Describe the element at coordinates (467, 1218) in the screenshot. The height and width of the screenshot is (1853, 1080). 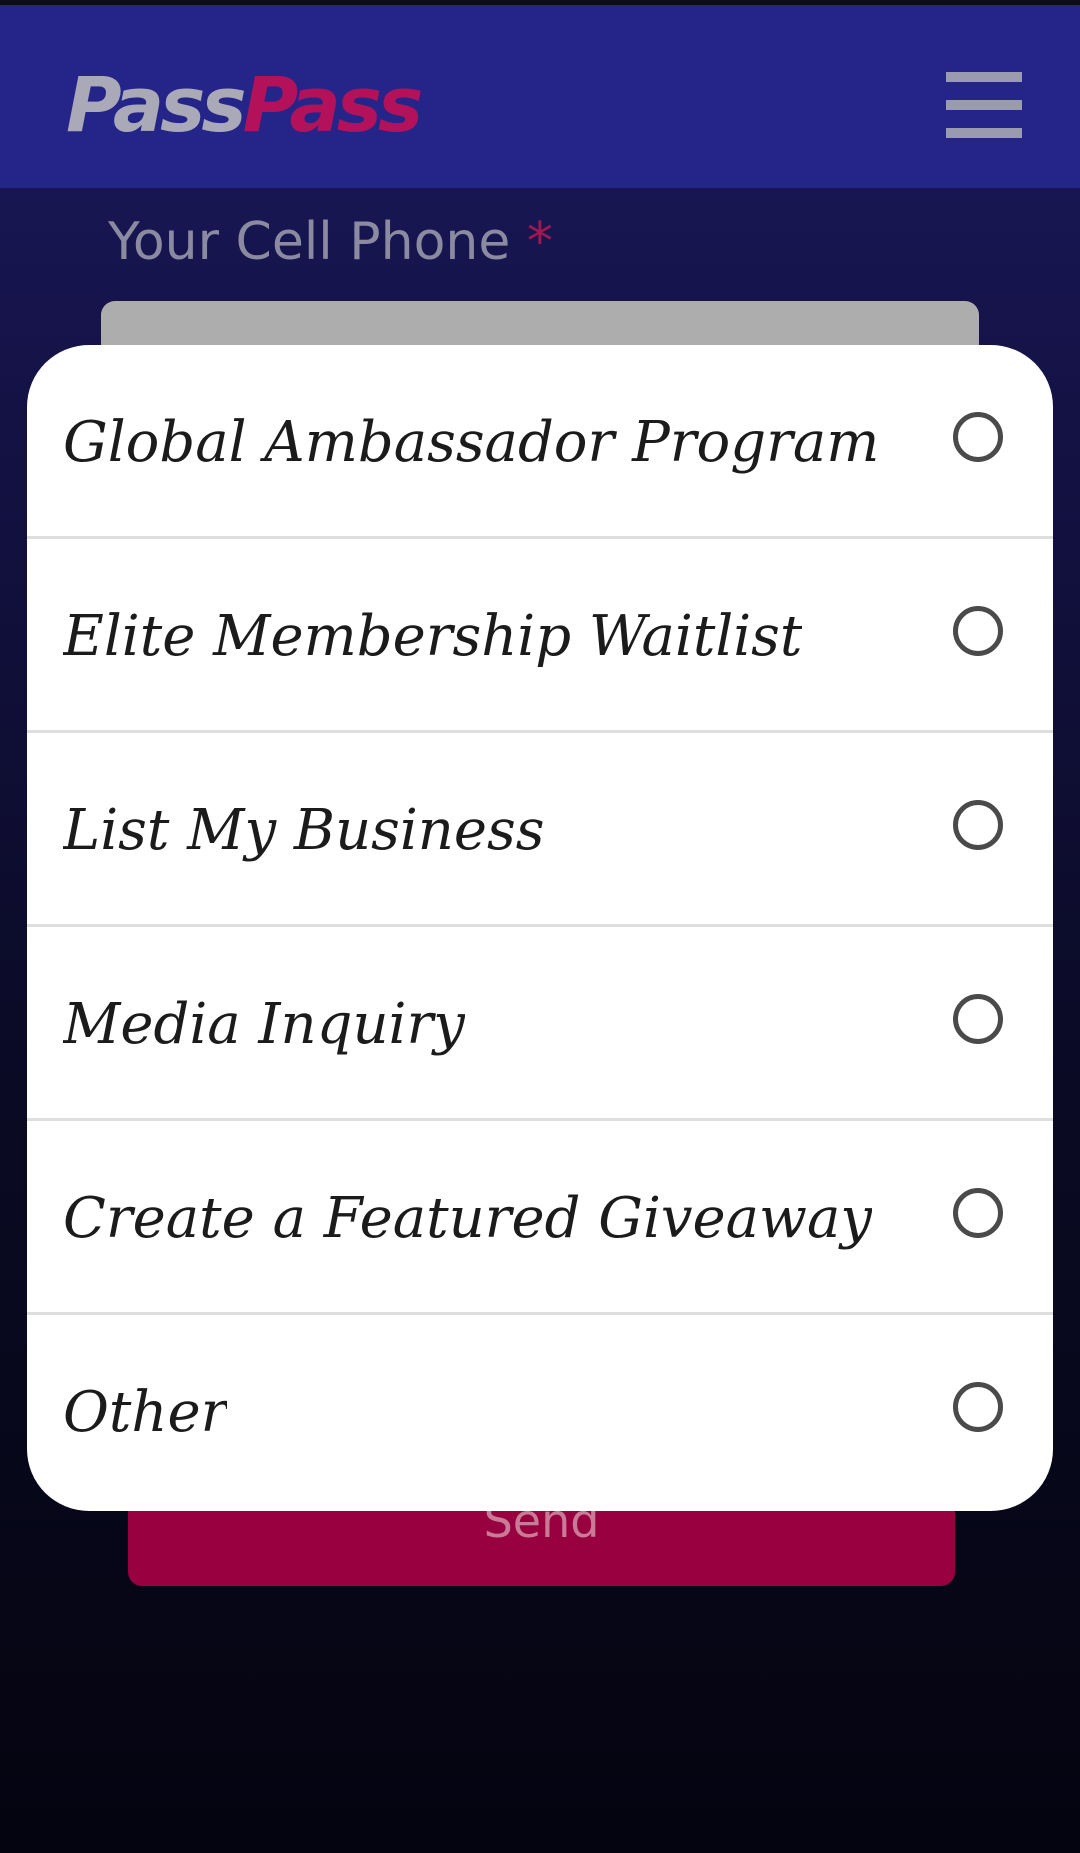
I see `option-label: Create a Featured Giveaway` at that location.